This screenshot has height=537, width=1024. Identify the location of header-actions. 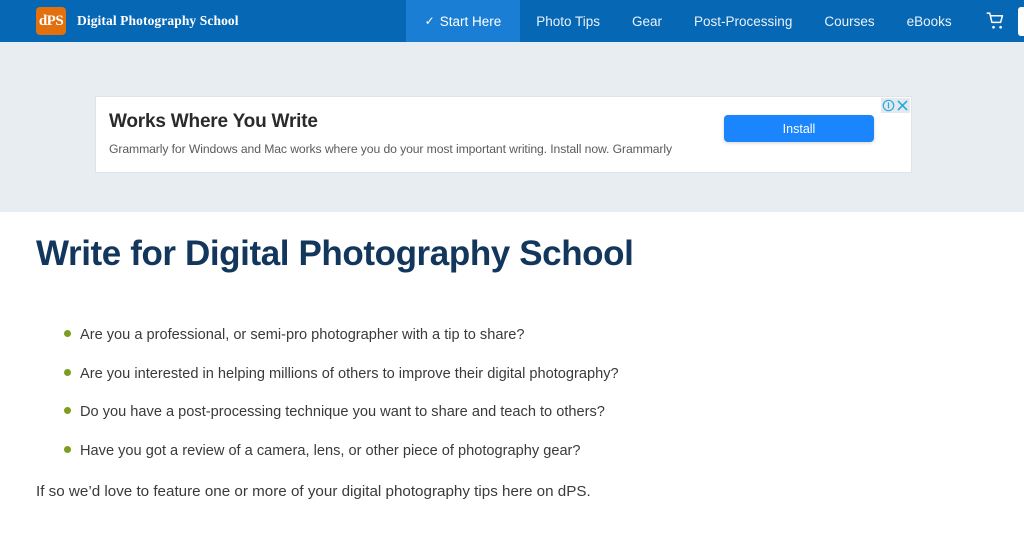
(1005, 21).